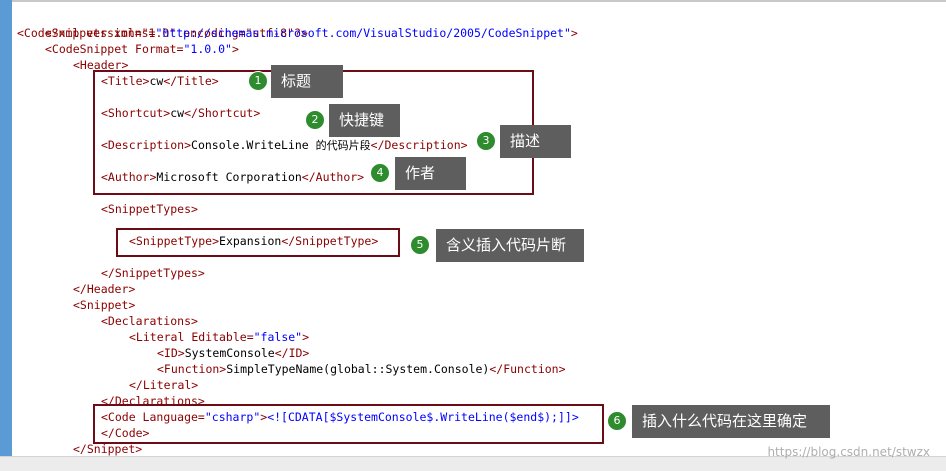 This screenshot has width=946, height=471. I want to click on annotation-badge-6: 6, so click(617, 421).